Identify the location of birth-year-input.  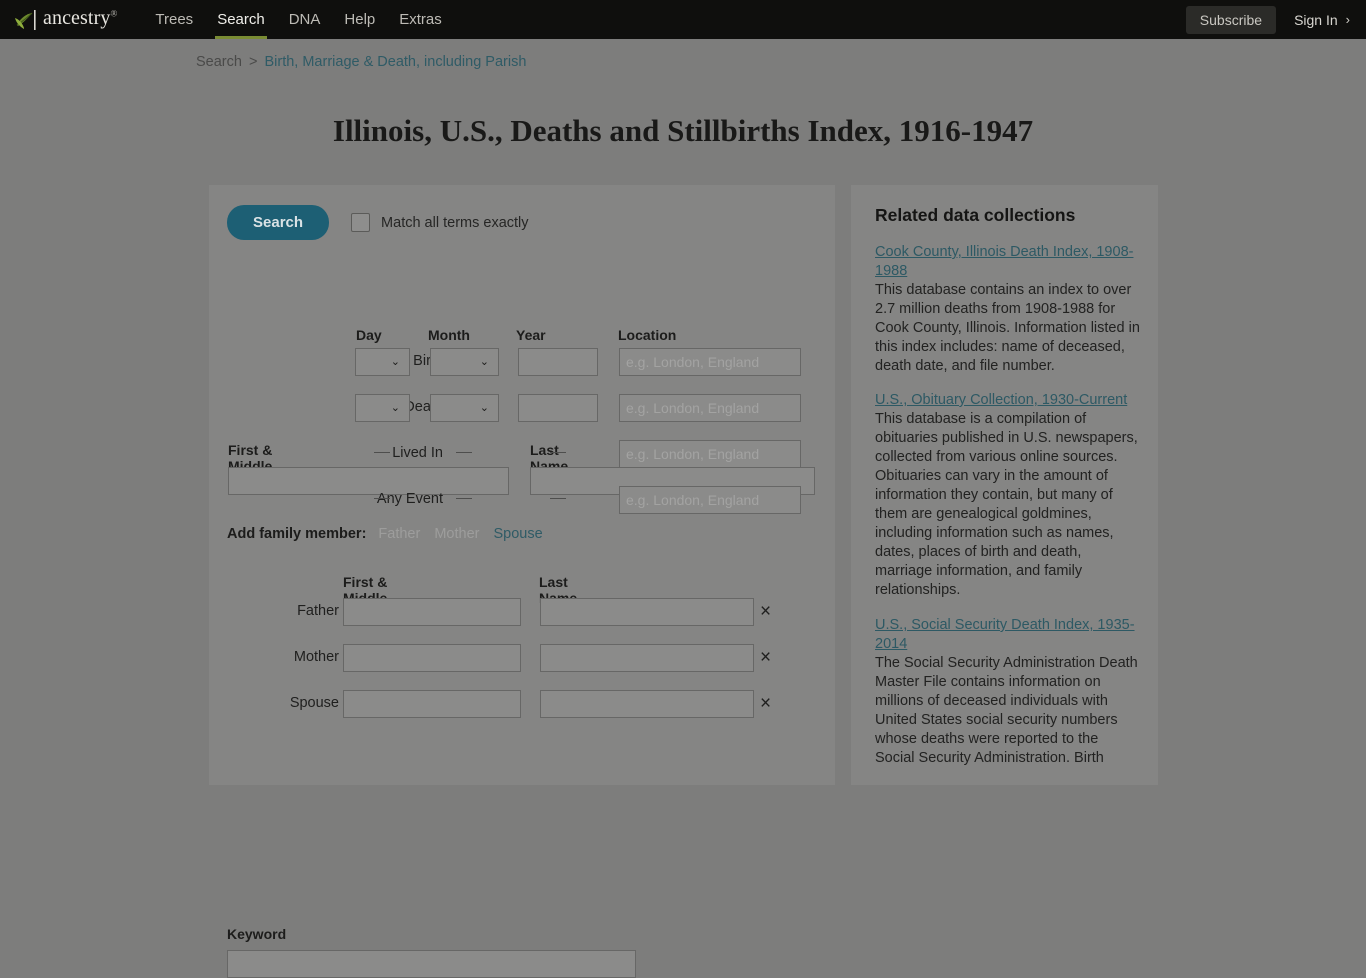
(558, 362).